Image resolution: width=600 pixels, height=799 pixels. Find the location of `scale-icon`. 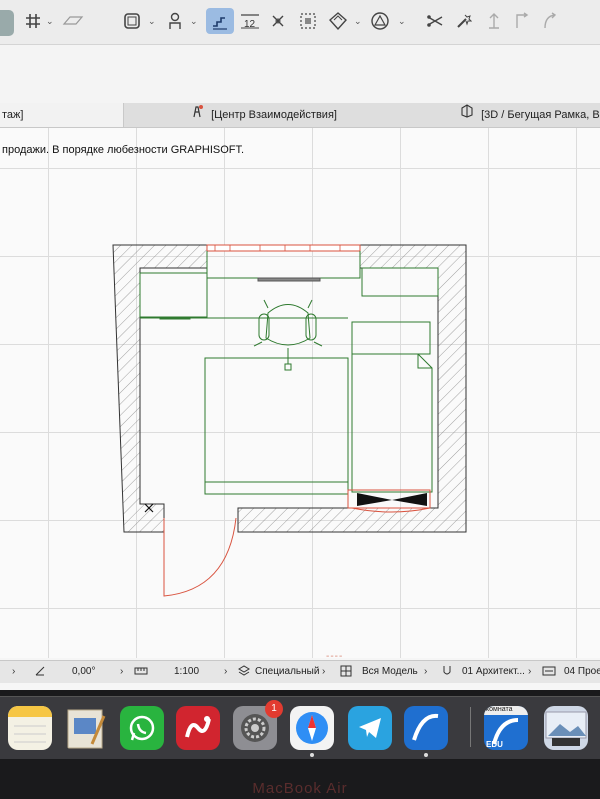

scale-icon is located at coordinates (141, 672).